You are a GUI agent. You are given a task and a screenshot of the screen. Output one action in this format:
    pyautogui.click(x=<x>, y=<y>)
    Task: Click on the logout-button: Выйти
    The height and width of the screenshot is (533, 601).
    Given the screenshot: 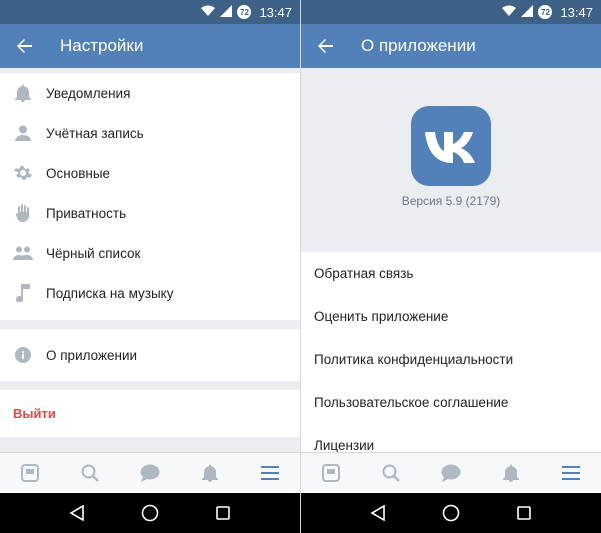 What is the action you would take?
    pyautogui.click(x=150, y=414)
    